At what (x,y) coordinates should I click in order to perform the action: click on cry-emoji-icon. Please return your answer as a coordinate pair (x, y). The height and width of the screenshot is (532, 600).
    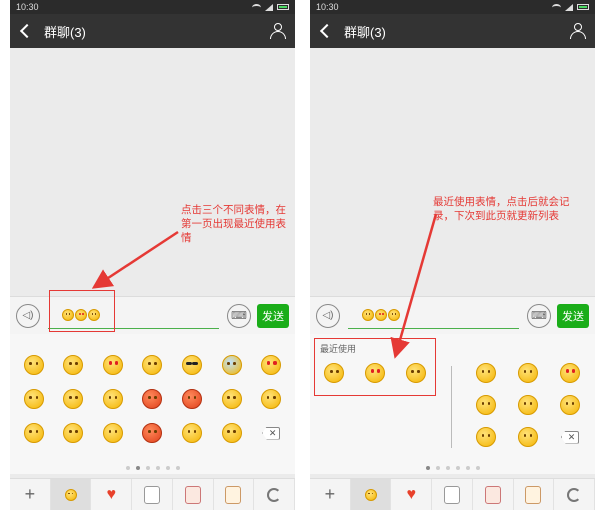
    Looking at the image, I should click on (231, 365).